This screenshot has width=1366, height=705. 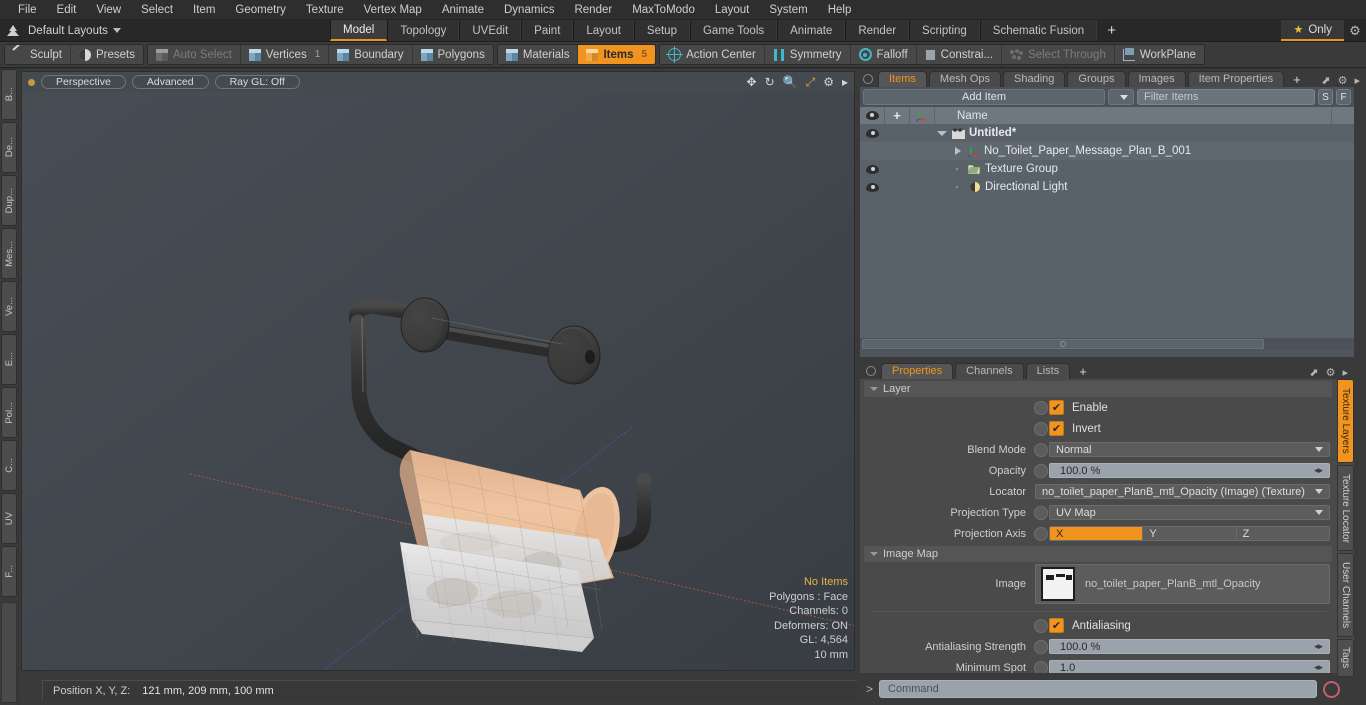 I want to click on add-item-dropdown, so click(x=1121, y=97).